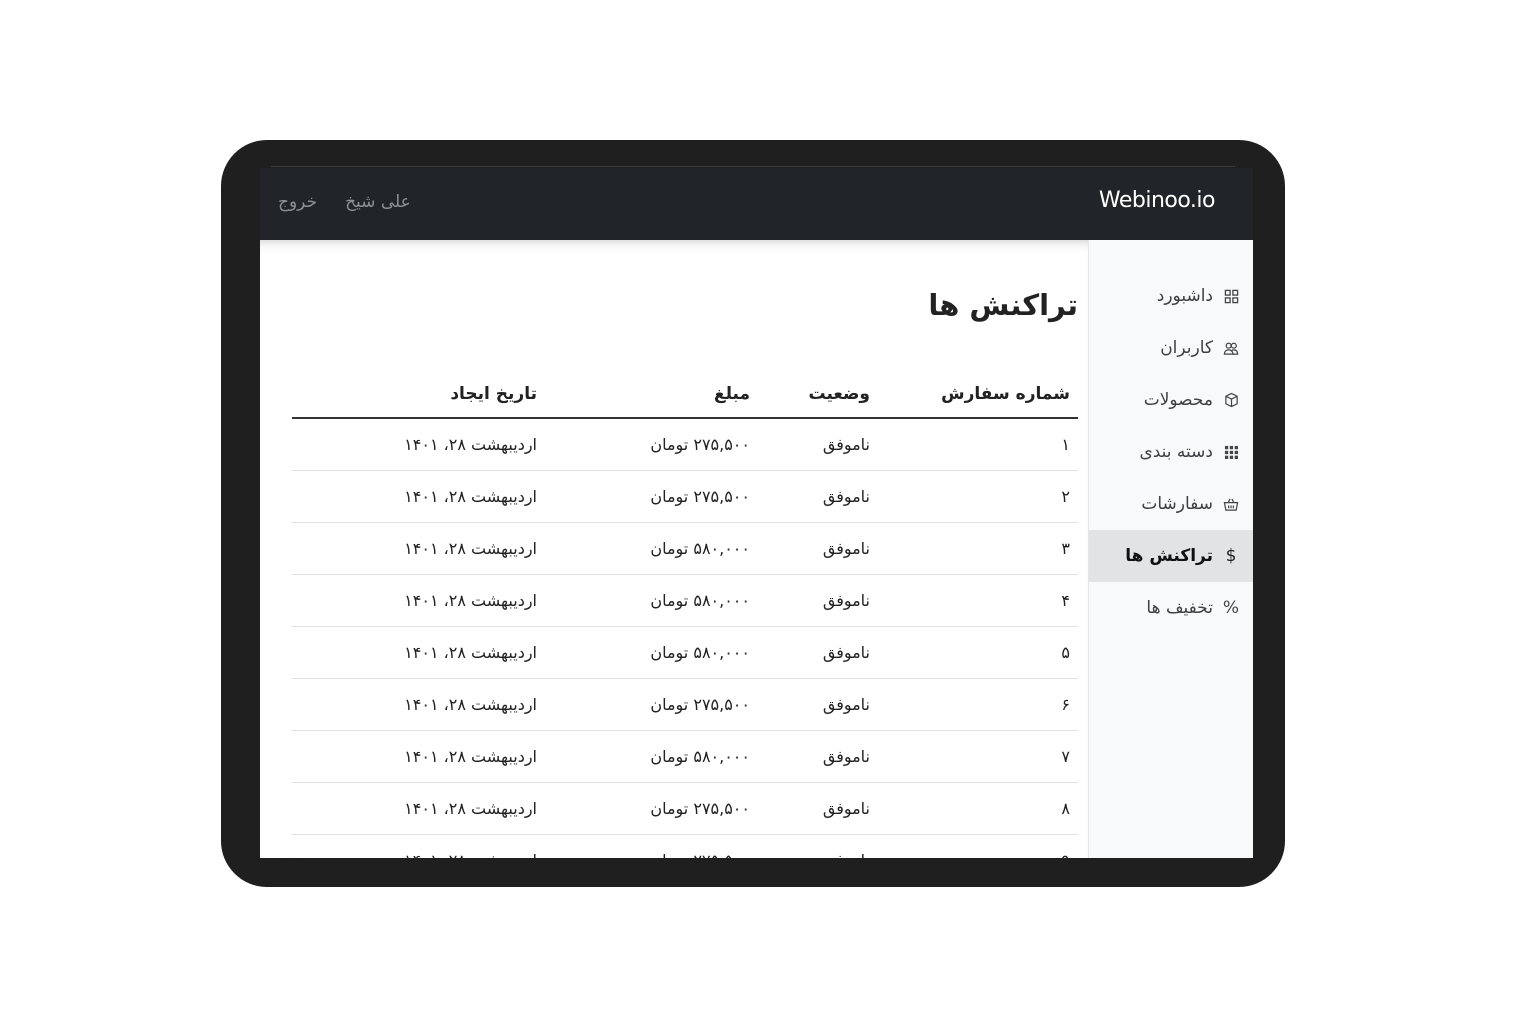 The image size is (1536, 1024). Describe the element at coordinates (818, 394) in the screenshot. I see `header-status: وضعیت` at that location.